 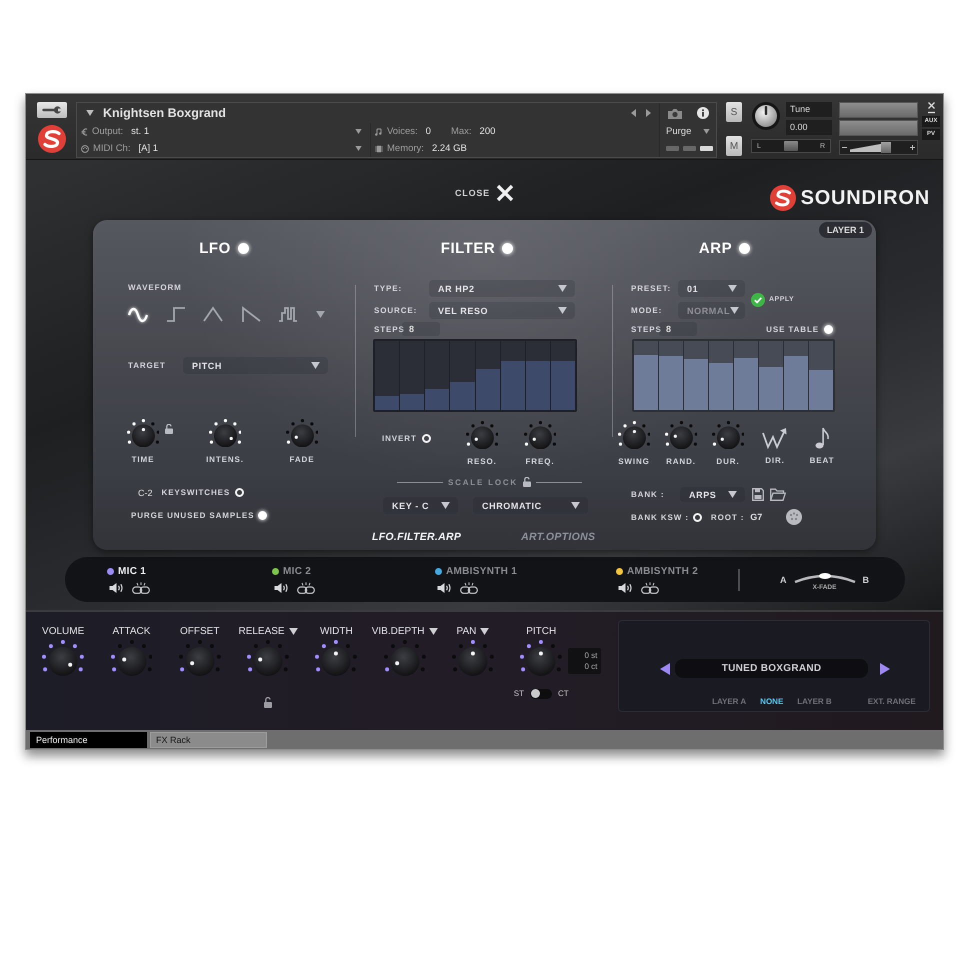 I want to click on music-note-icon, so click(x=822, y=438).